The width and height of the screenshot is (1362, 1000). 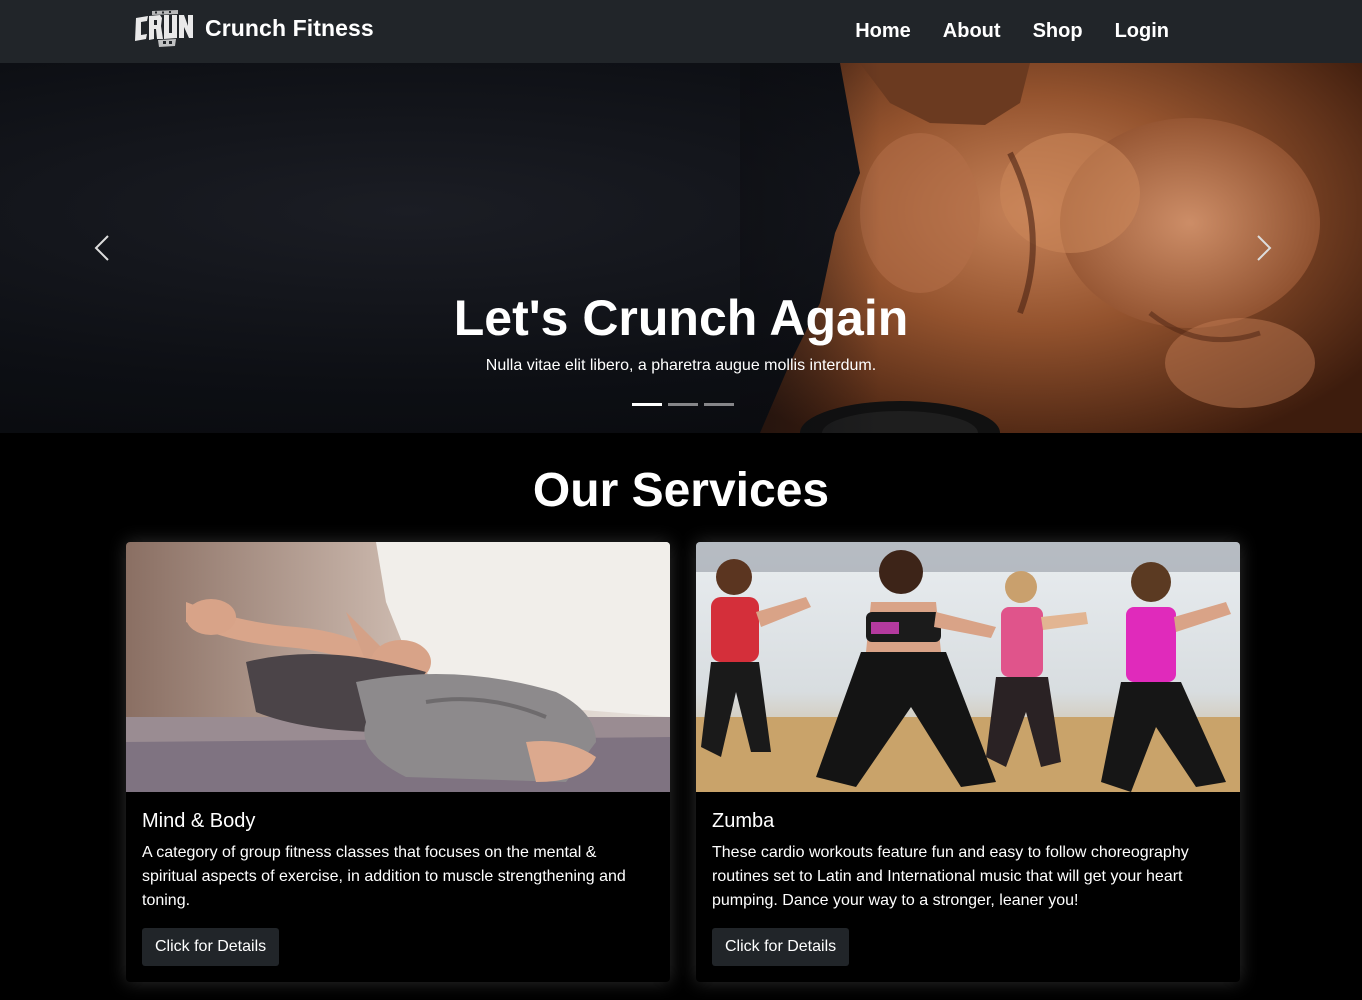 I want to click on chevron-left-icon, so click(x=101, y=248).